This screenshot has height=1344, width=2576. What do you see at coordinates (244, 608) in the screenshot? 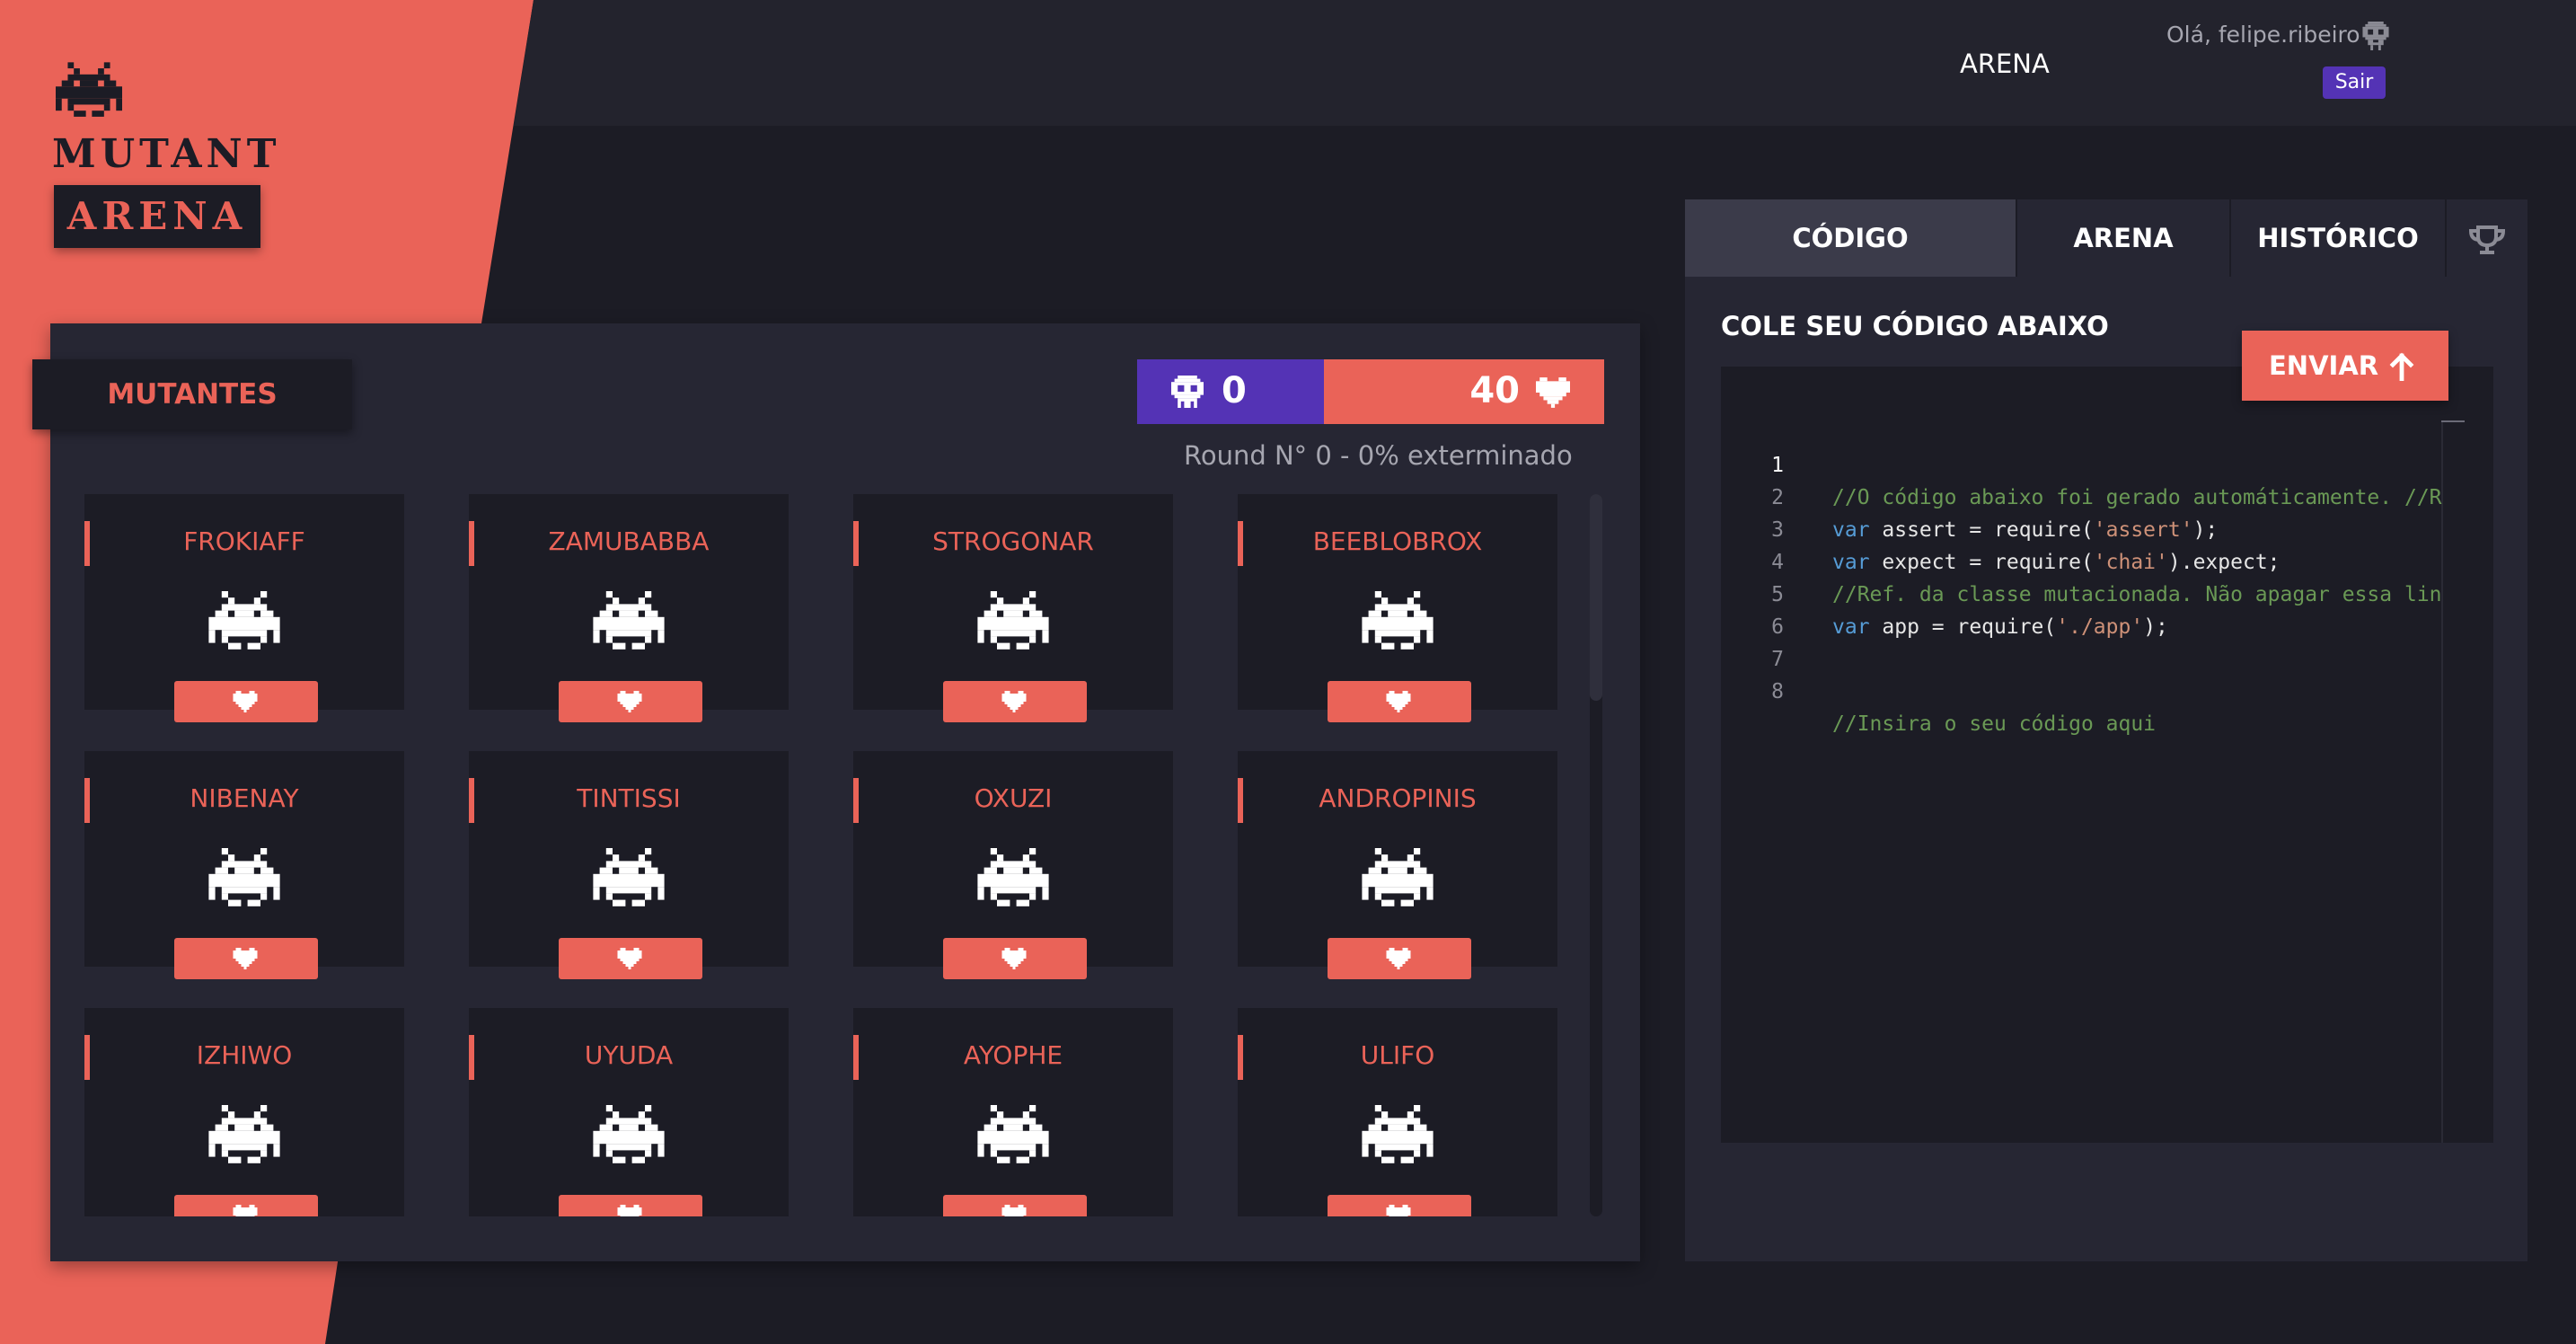
I see `mutant-card: FROKIAFF` at bounding box center [244, 608].